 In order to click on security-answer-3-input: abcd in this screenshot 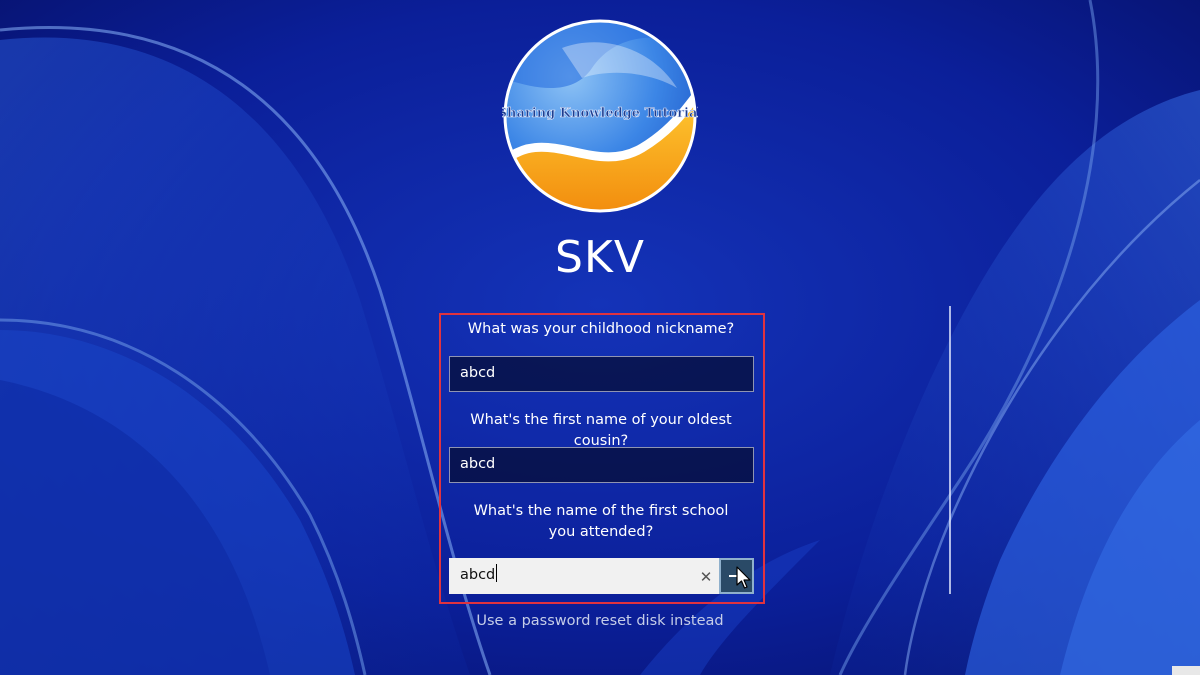, I will do `click(584, 576)`.